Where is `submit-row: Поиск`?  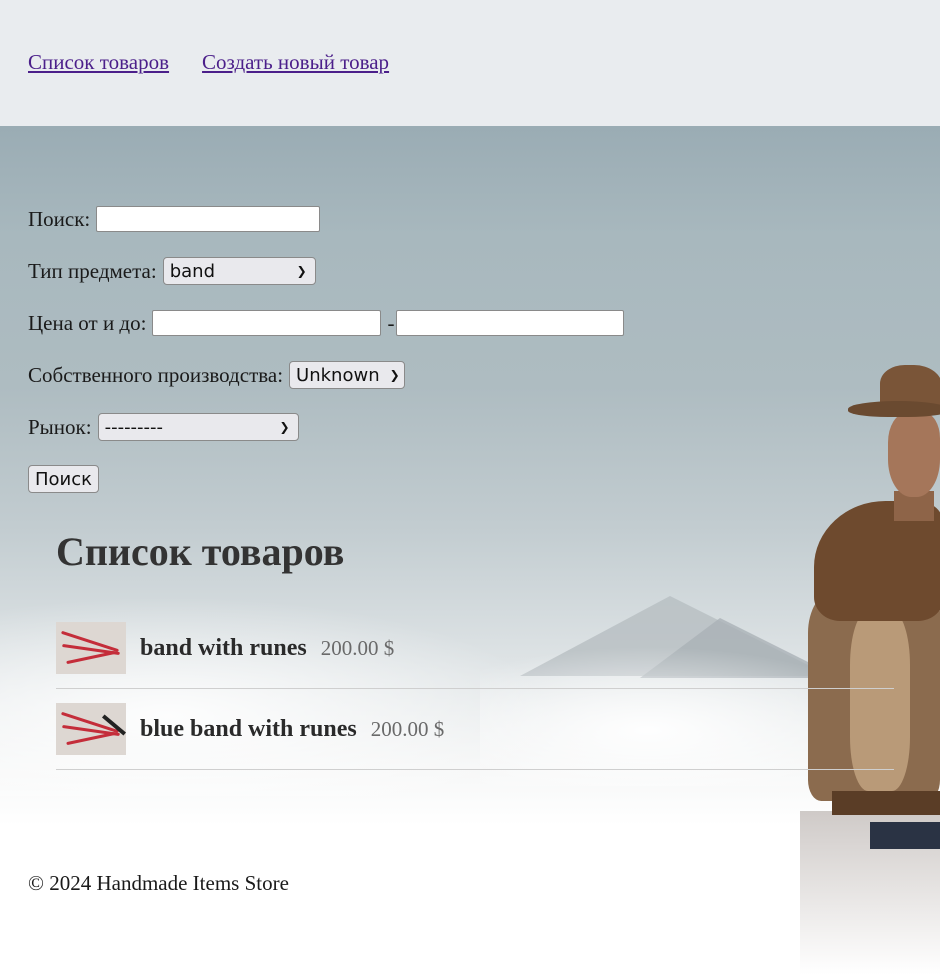 submit-row: Поиск is located at coordinates (326, 479).